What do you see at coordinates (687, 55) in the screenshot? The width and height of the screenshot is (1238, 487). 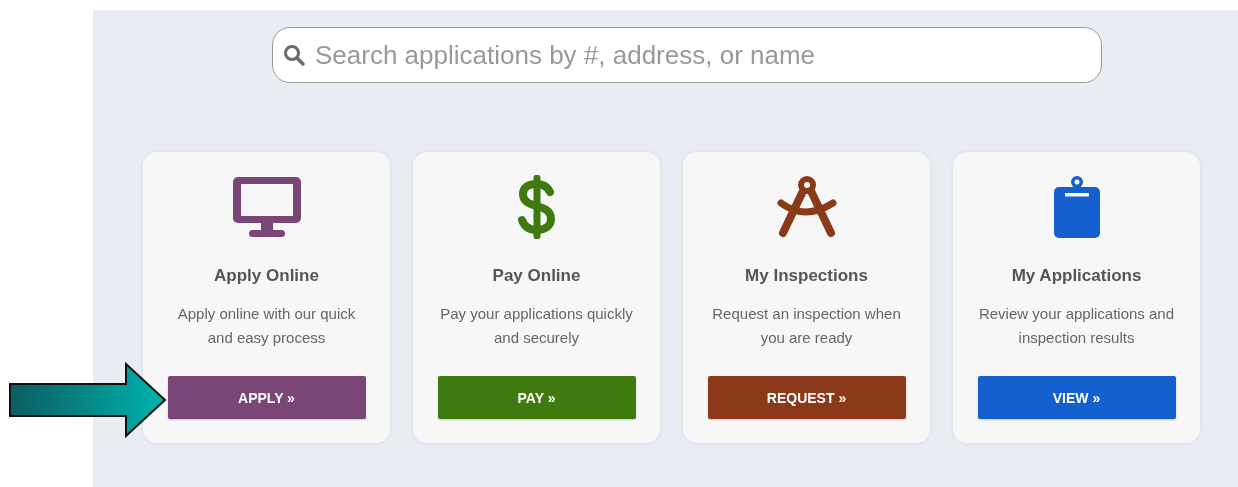 I see `search-field: Search applications by #, address, or name` at bounding box center [687, 55].